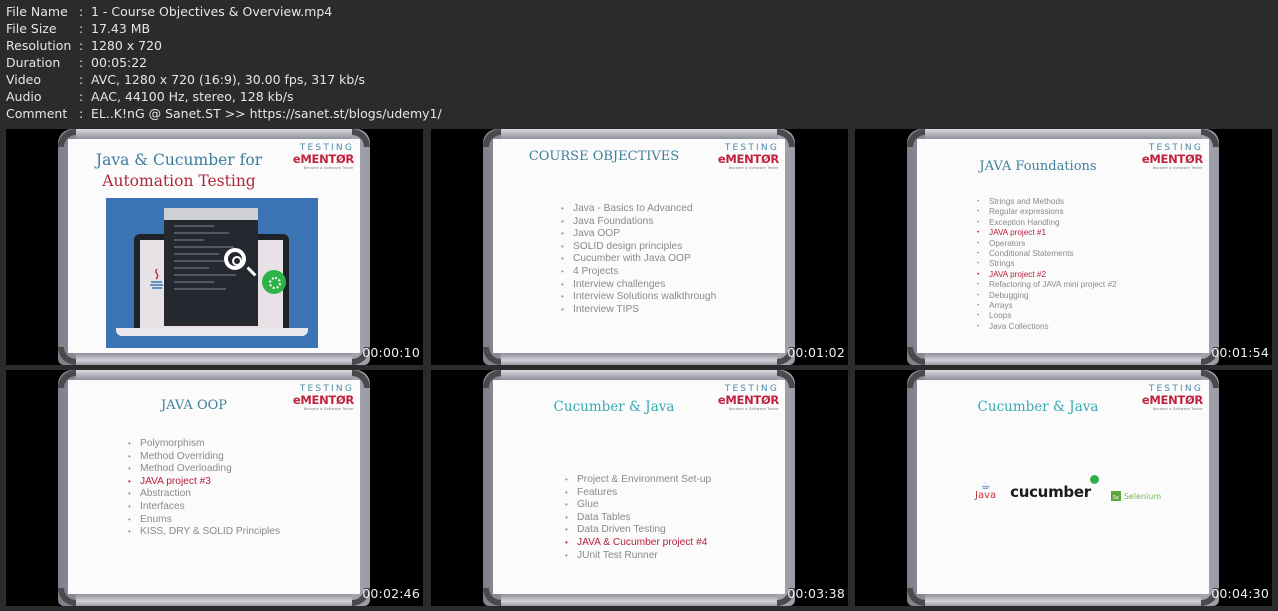 This screenshot has width=1278, height=611. I want to click on bullet-item: Data Driven Testing, so click(638, 530).